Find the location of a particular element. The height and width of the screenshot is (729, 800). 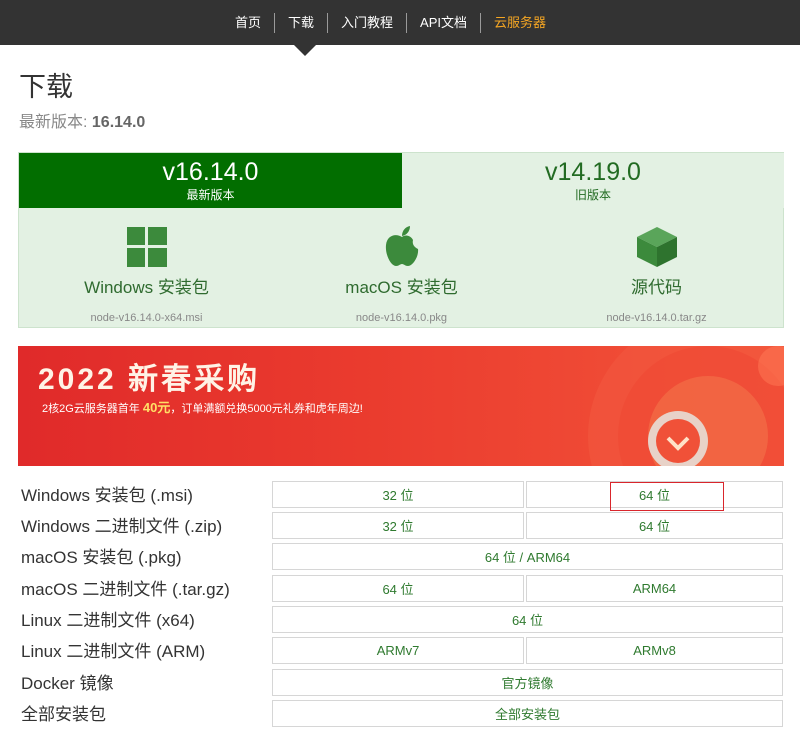

table-row: 全部安装包 全部安装包 is located at coordinates (401, 714).